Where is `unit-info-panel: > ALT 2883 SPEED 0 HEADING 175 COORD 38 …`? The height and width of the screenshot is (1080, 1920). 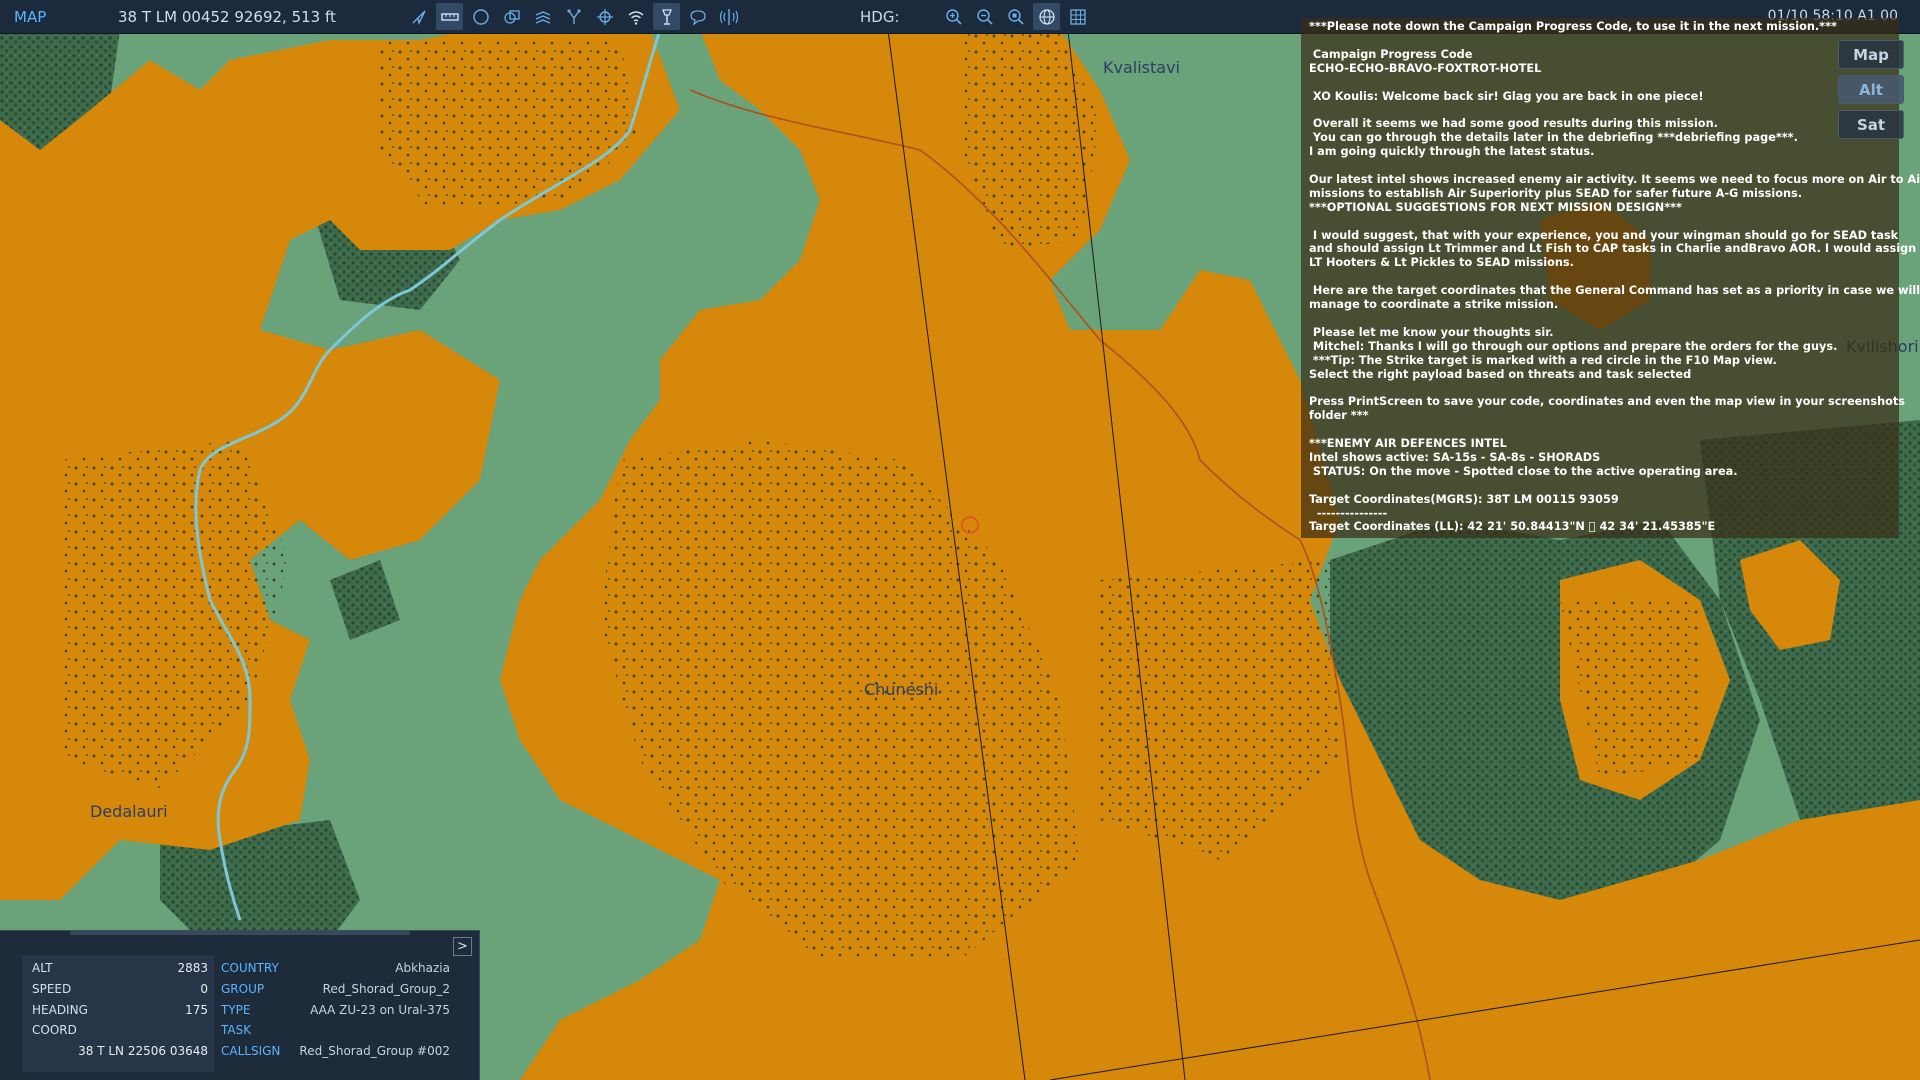
unit-info-panel: > ALT 2883 SPEED 0 HEADING 175 COORD 38 … is located at coordinates (240, 1005).